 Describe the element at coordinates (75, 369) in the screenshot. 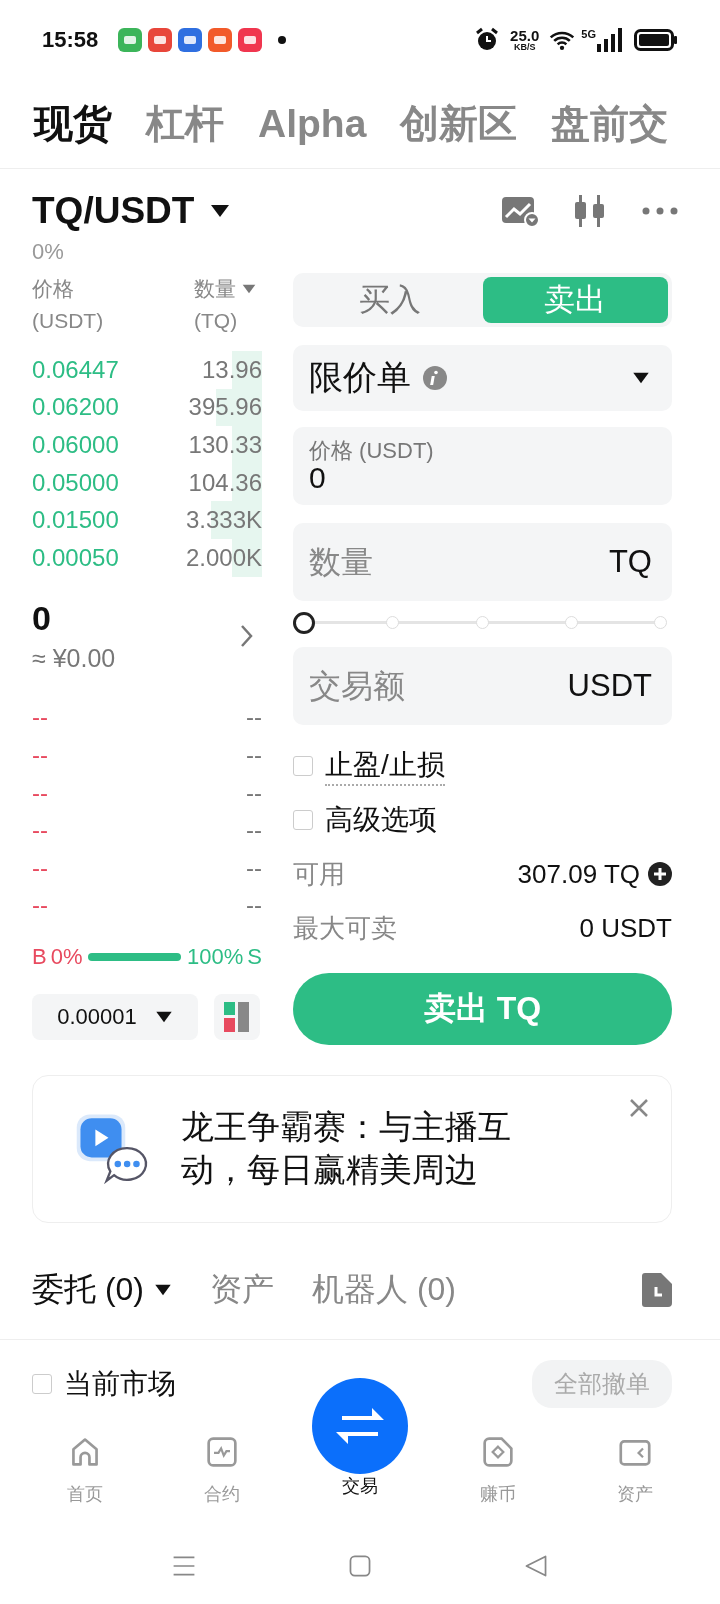

I see `ask-price: 0.06447` at that location.